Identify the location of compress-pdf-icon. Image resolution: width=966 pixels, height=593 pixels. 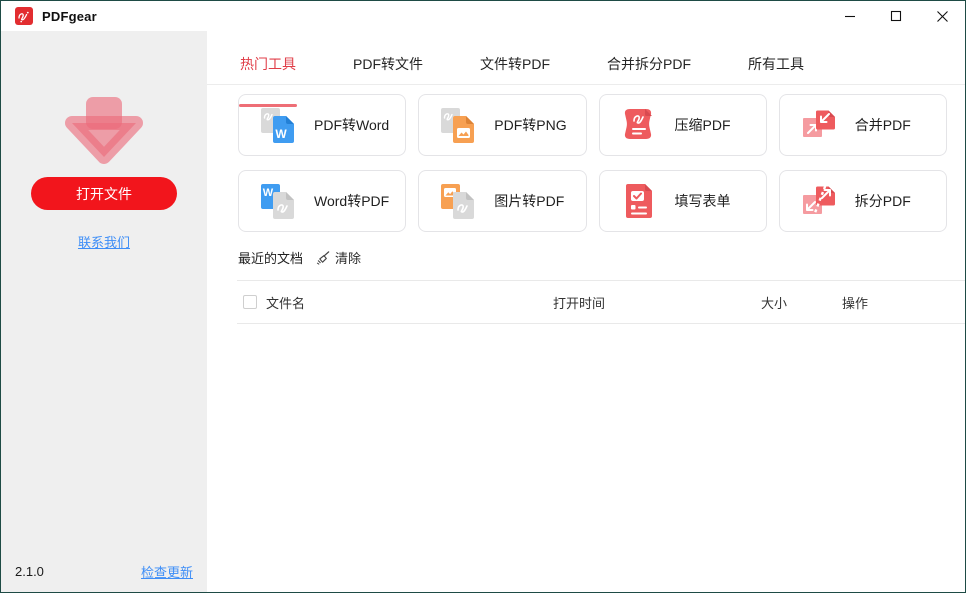
(638, 124).